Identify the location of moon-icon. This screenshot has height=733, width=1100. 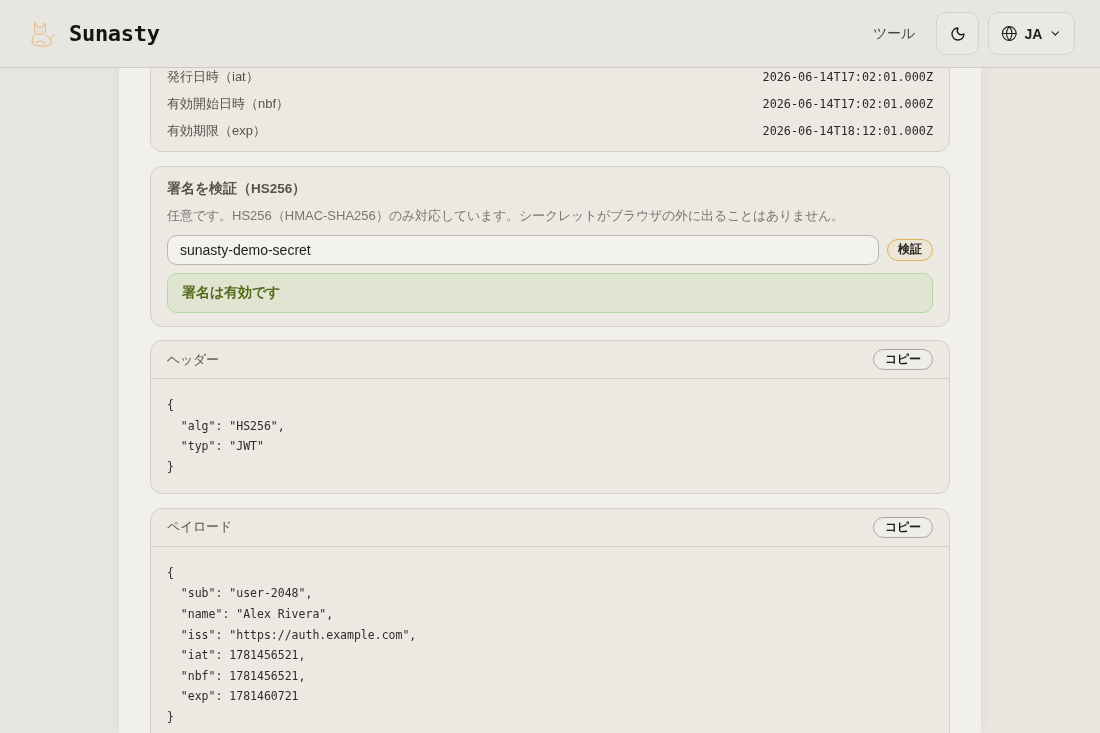
(957, 33).